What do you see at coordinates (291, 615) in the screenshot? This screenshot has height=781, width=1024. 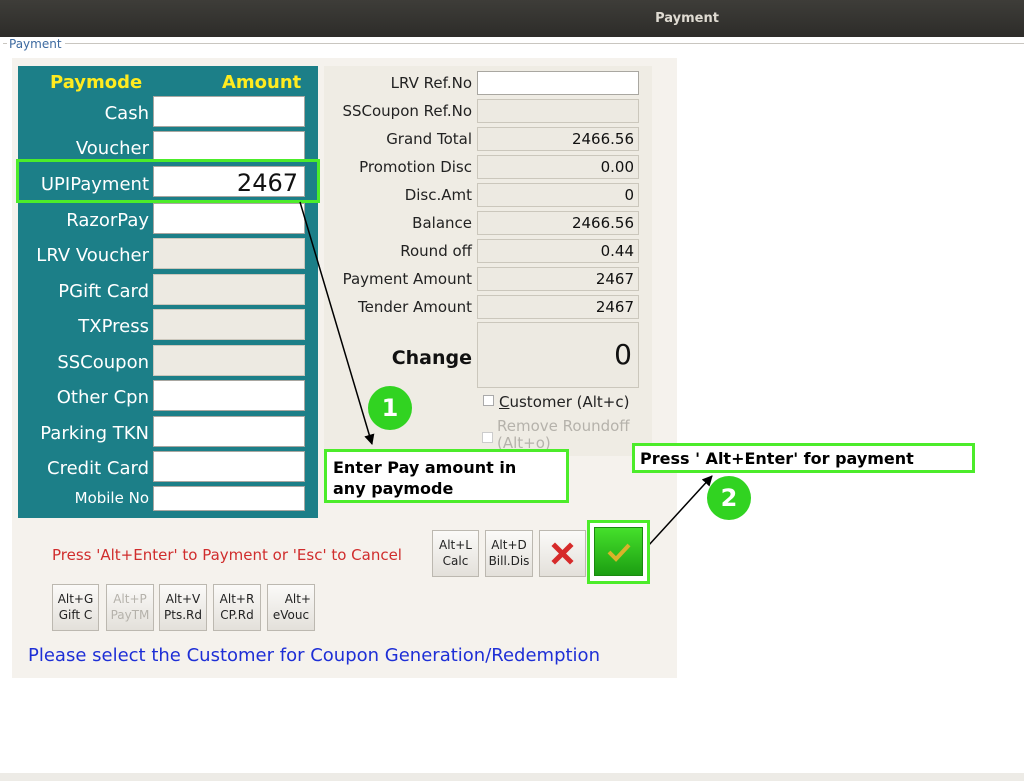 I see `evoucher-button-label: eVouc` at bounding box center [291, 615].